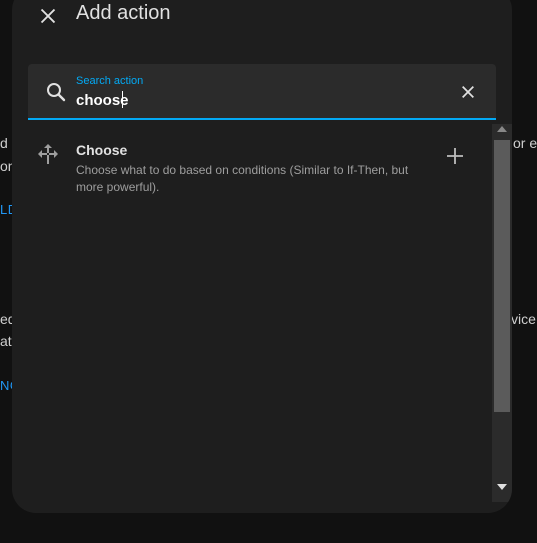 This screenshot has width=537, height=543. What do you see at coordinates (123, 13) in the screenshot?
I see `dialog-title: Add action` at bounding box center [123, 13].